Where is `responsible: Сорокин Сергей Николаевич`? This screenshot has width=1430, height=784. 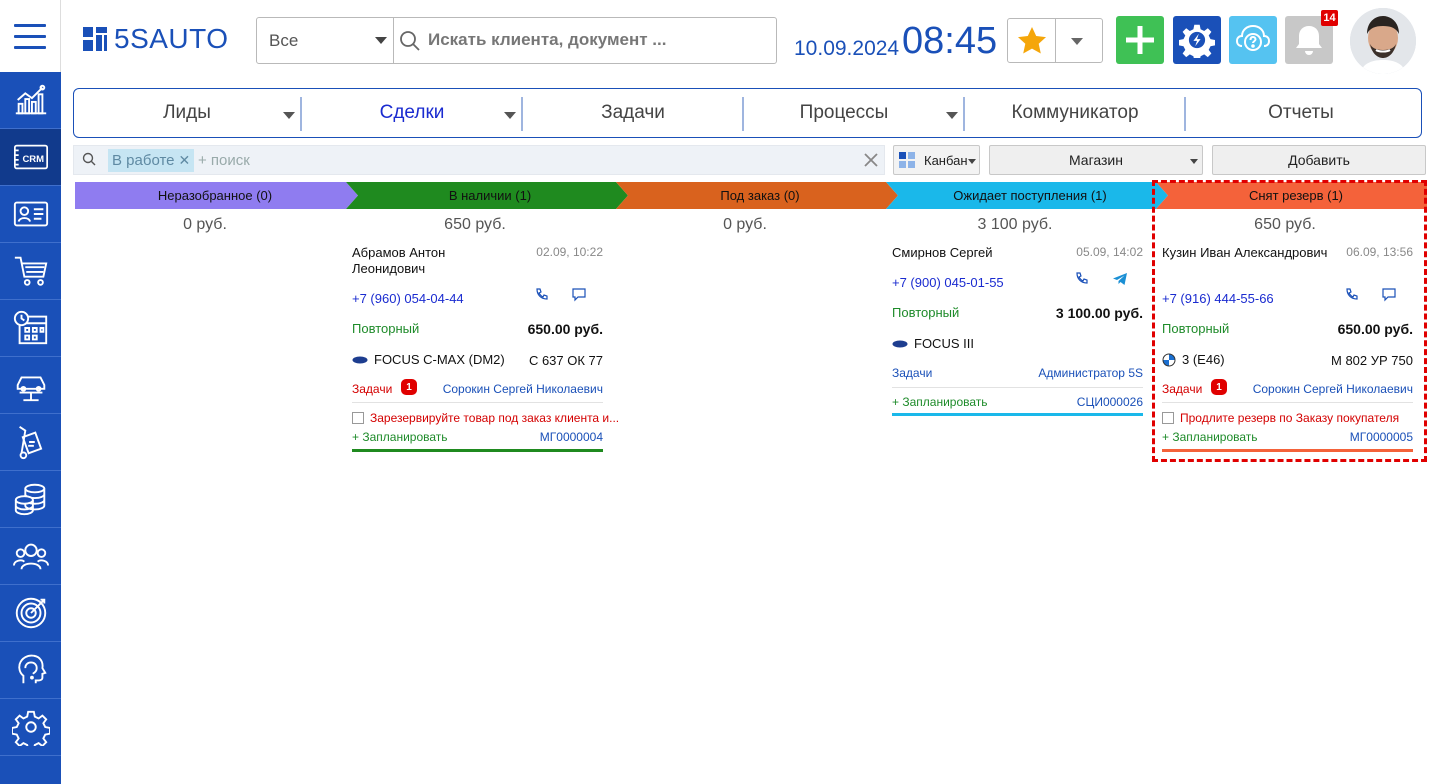 responsible: Сорокин Сергей Николаевич is located at coordinates (523, 389).